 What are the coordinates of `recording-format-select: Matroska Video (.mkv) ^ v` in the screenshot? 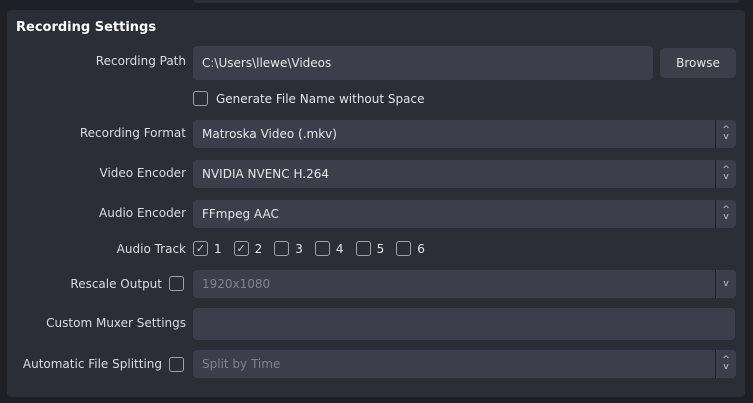 It's located at (464, 134).